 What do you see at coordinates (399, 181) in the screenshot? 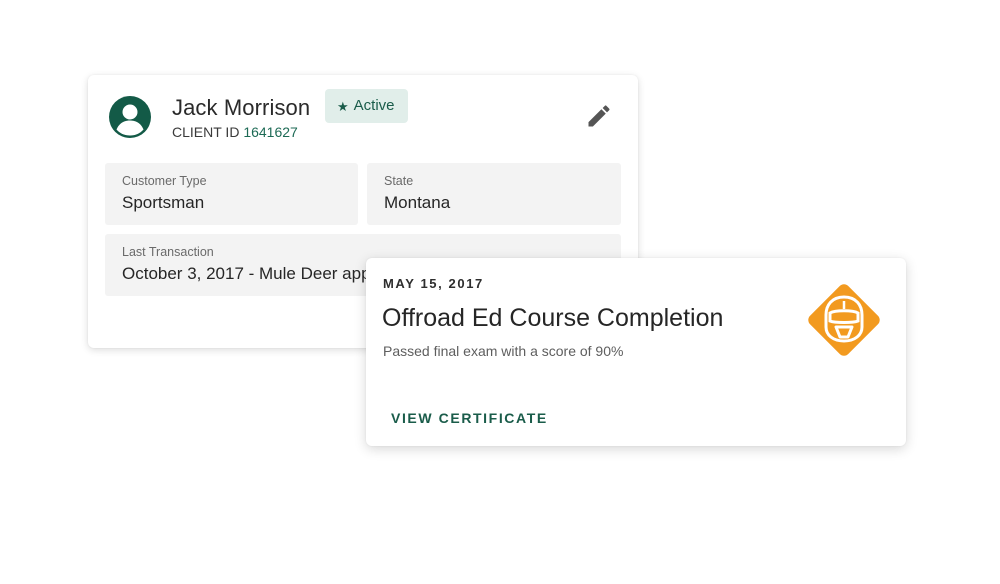
I see `state-label: State` at bounding box center [399, 181].